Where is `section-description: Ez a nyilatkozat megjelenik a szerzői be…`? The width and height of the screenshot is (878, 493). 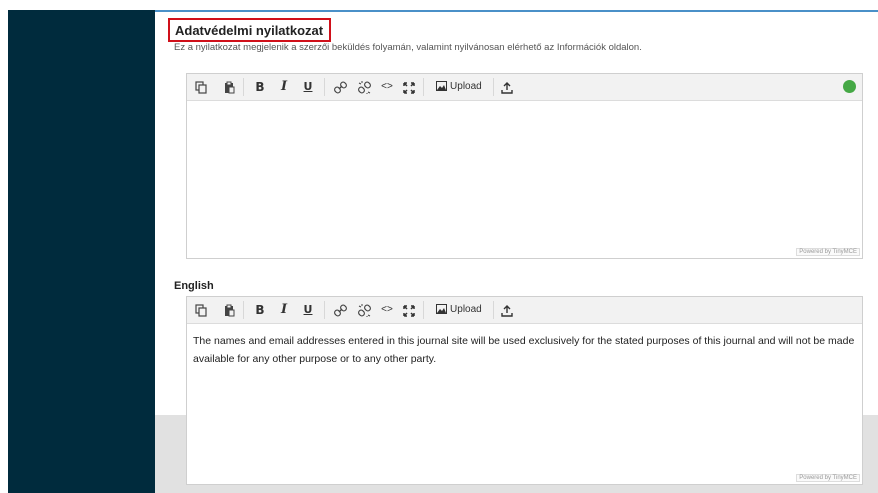 section-description: Ez a nyilatkozat megjelenik a szerzői be… is located at coordinates (408, 47).